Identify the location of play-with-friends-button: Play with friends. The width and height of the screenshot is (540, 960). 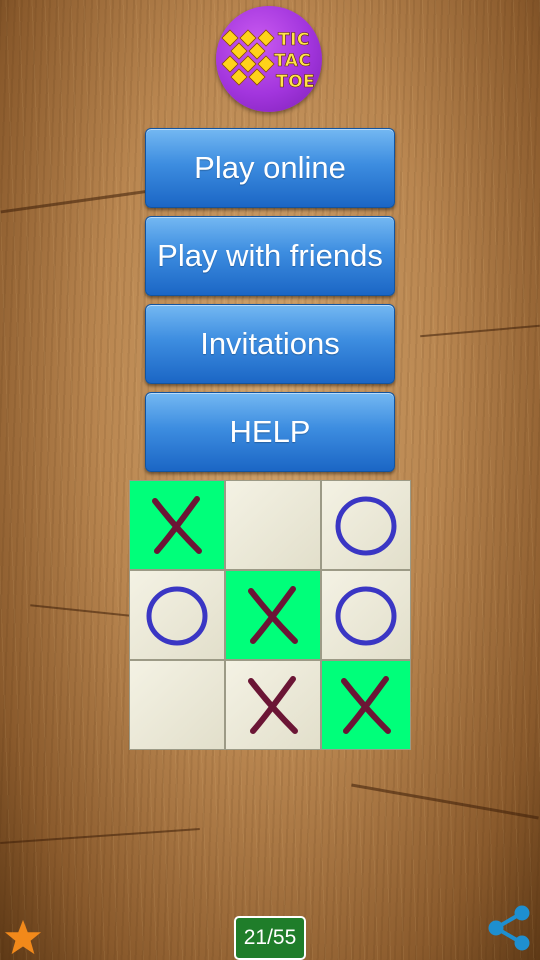
(270, 256).